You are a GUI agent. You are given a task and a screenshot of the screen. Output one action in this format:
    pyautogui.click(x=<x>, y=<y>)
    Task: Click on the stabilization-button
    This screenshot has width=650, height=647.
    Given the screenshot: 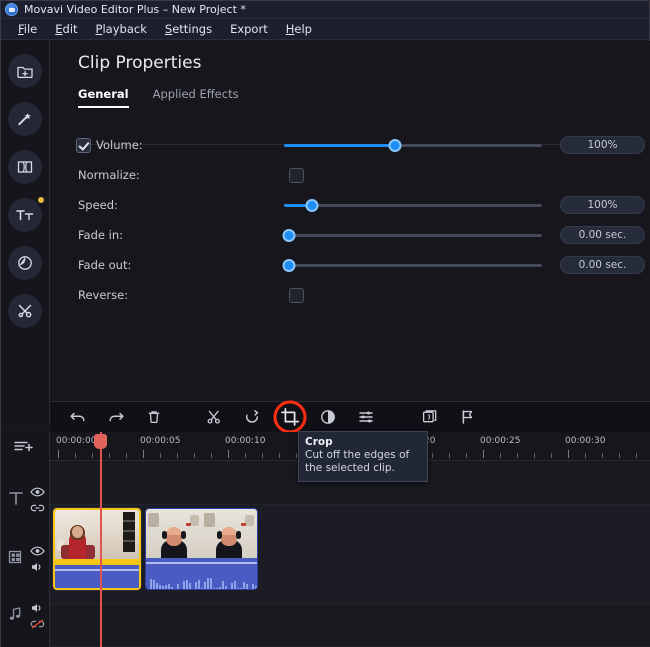 What is the action you would take?
    pyautogui.click(x=430, y=417)
    